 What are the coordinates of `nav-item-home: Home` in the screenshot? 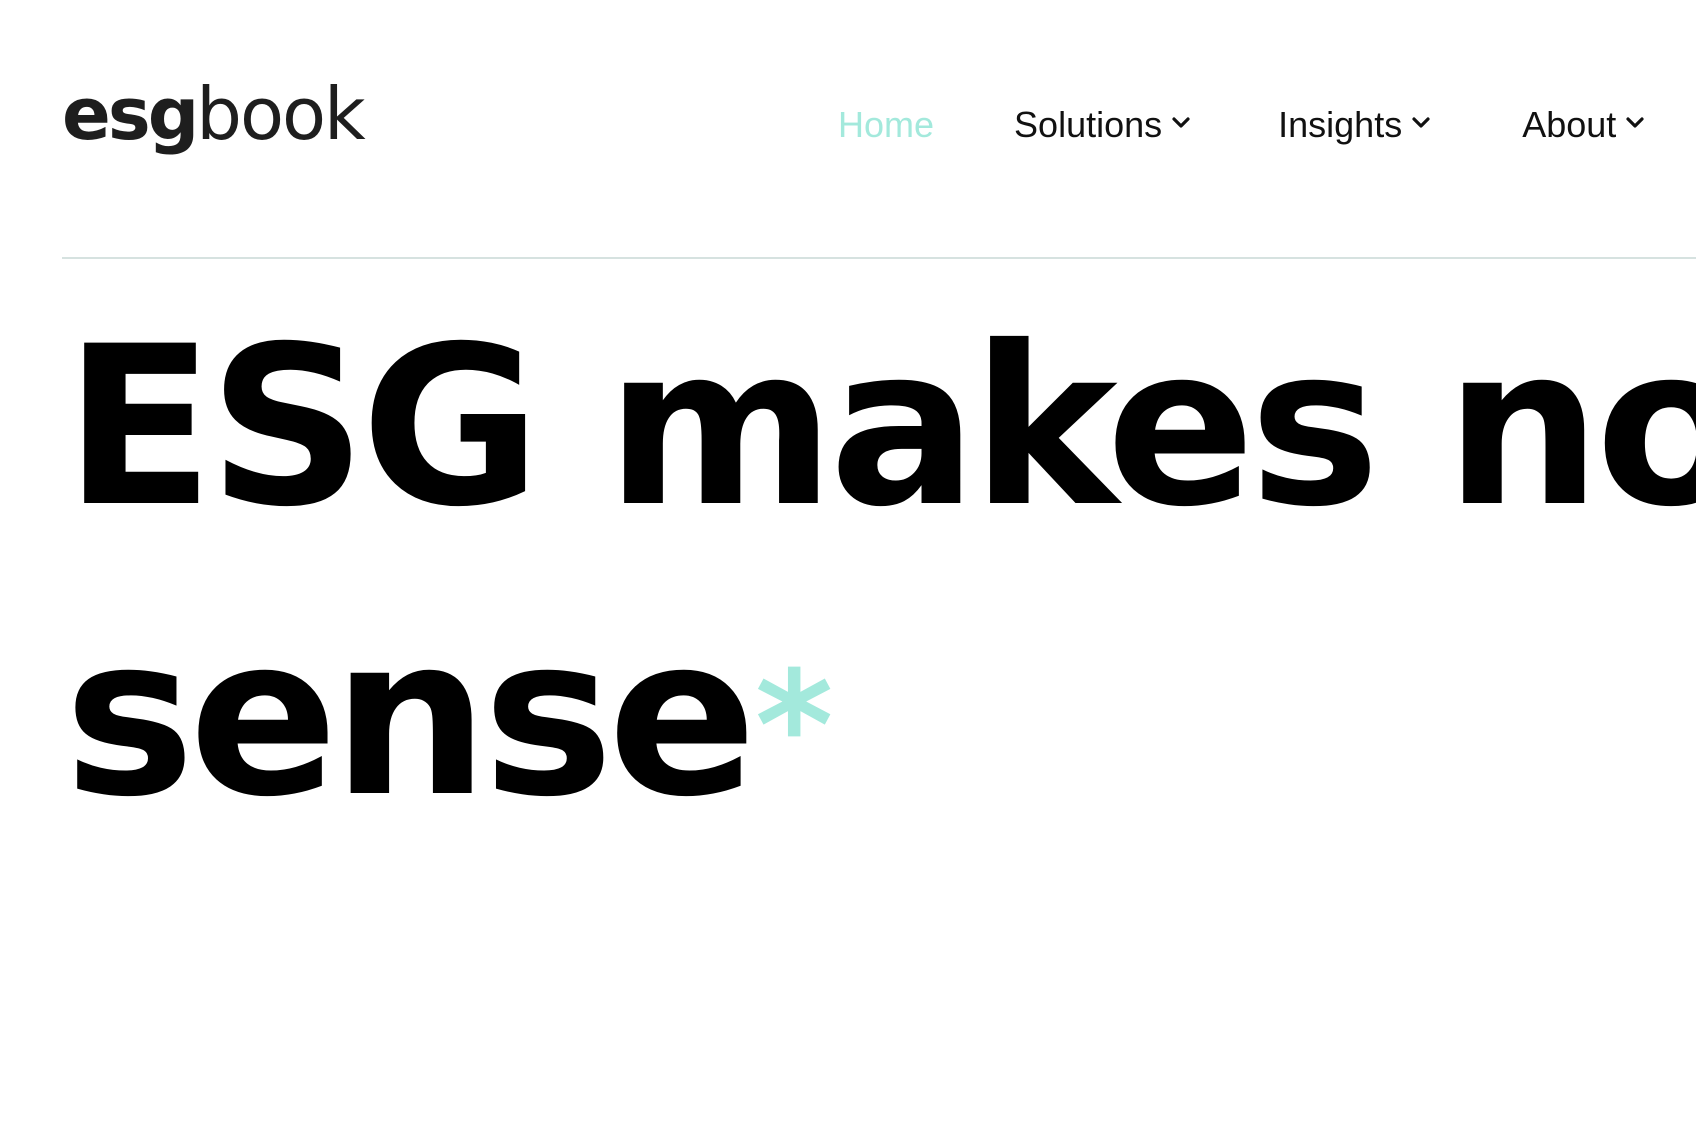 It's located at (886, 125).